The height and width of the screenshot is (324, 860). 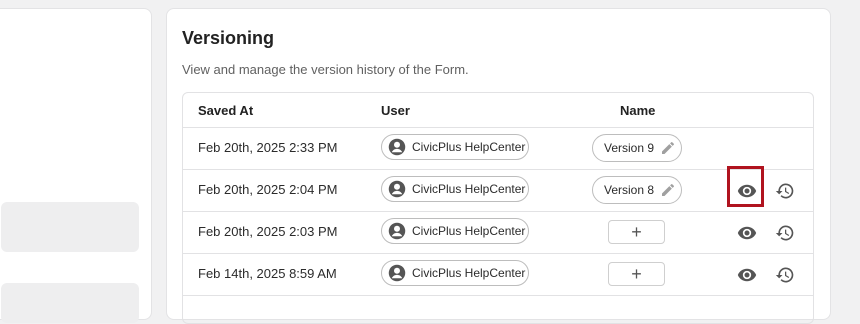 I want to click on saved-at-cell: Feb 14th, 2025 8:59 AM, so click(x=267, y=273).